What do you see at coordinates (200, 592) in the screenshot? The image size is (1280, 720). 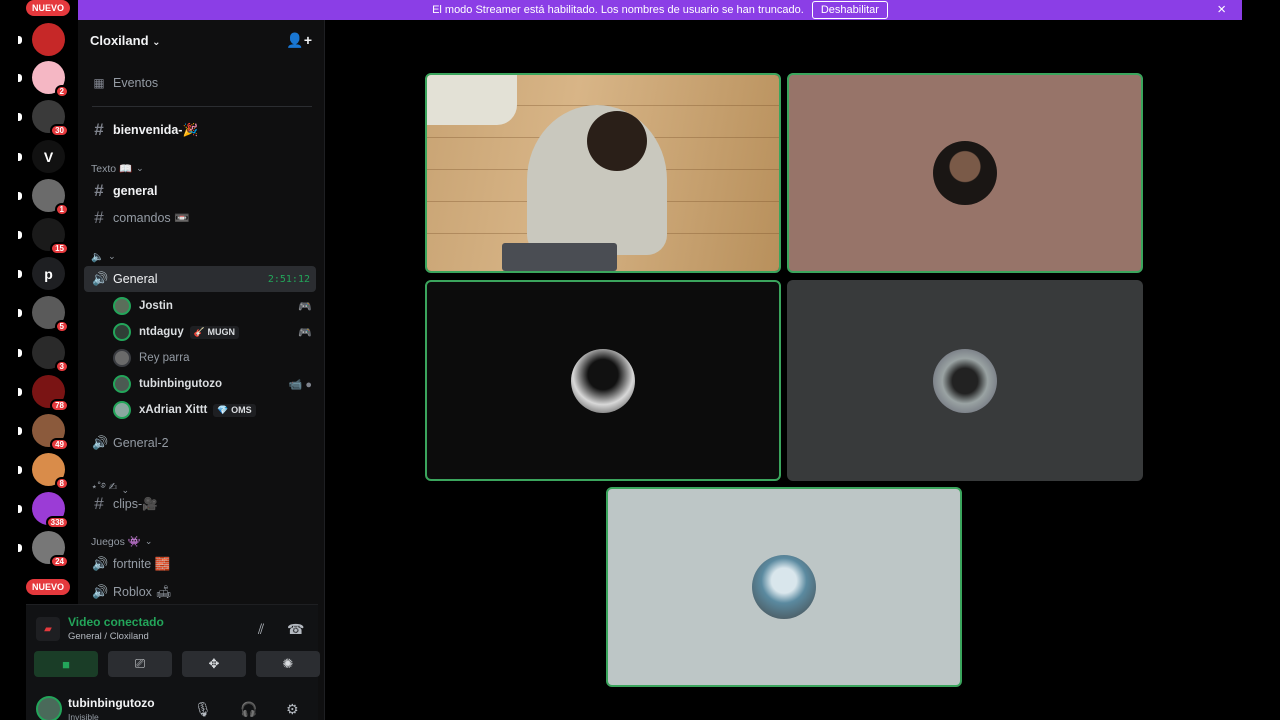 I see `voice-channel-roblox: 🔊 Roblox 🛋` at bounding box center [200, 592].